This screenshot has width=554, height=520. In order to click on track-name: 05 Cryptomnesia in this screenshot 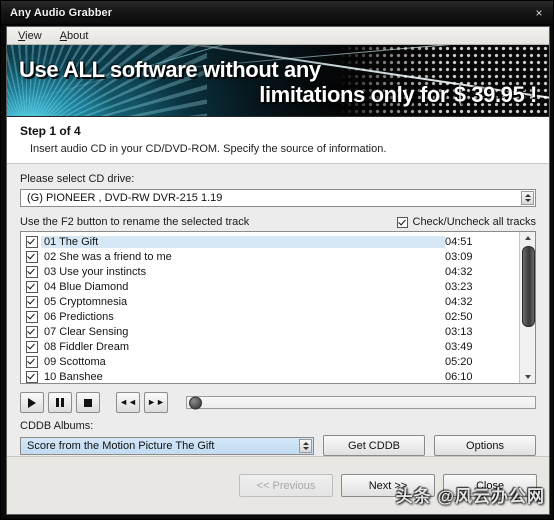, I will do `click(86, 301)`.